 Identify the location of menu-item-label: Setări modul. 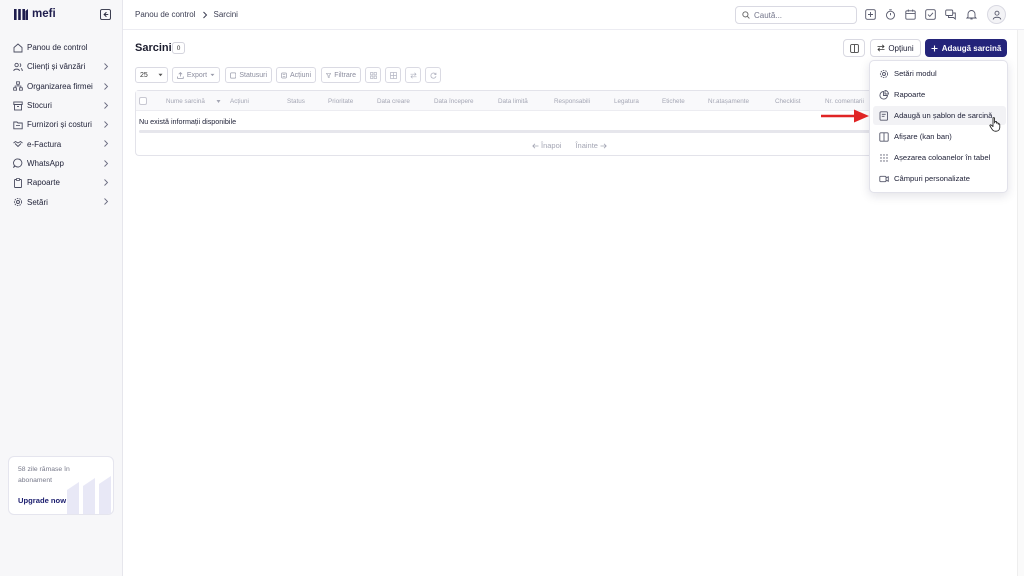
(915, 73).